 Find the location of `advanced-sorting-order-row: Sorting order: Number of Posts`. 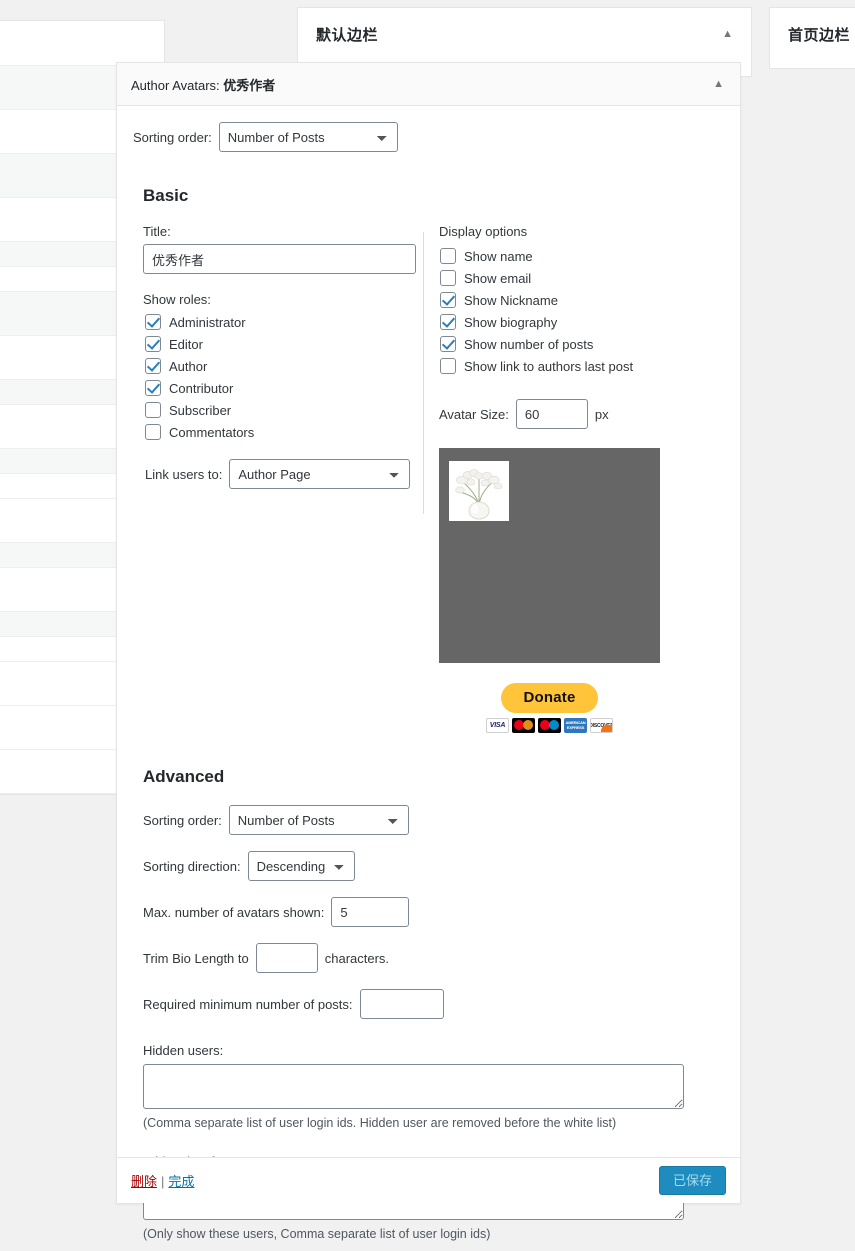

advanced-sorting-order-row: Sorting order: Number of Posts is located at coordinates (434, 820).